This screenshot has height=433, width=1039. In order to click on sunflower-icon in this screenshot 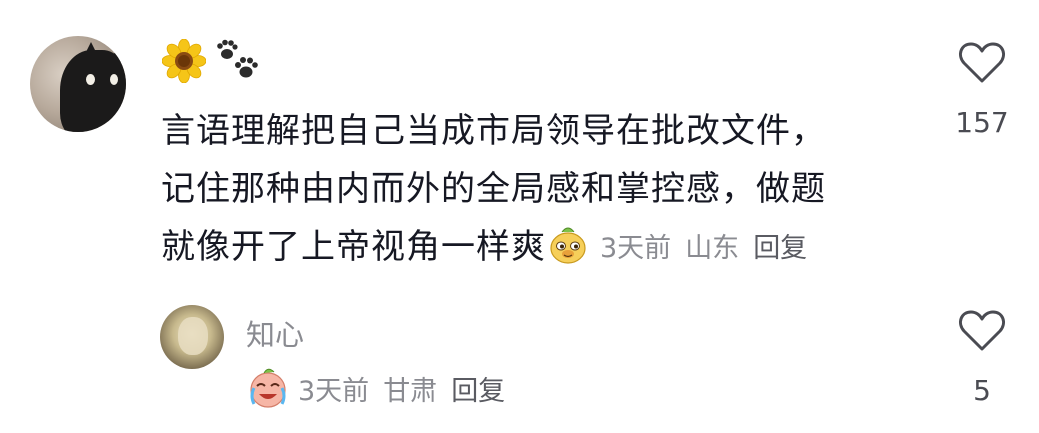, I will do `click(184, 61)`.